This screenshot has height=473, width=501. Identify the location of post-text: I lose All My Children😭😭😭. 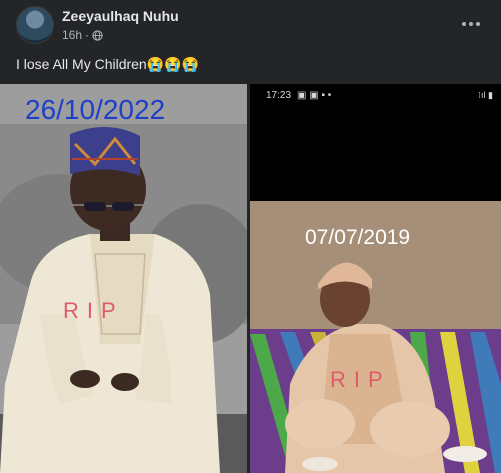
(107, 64).